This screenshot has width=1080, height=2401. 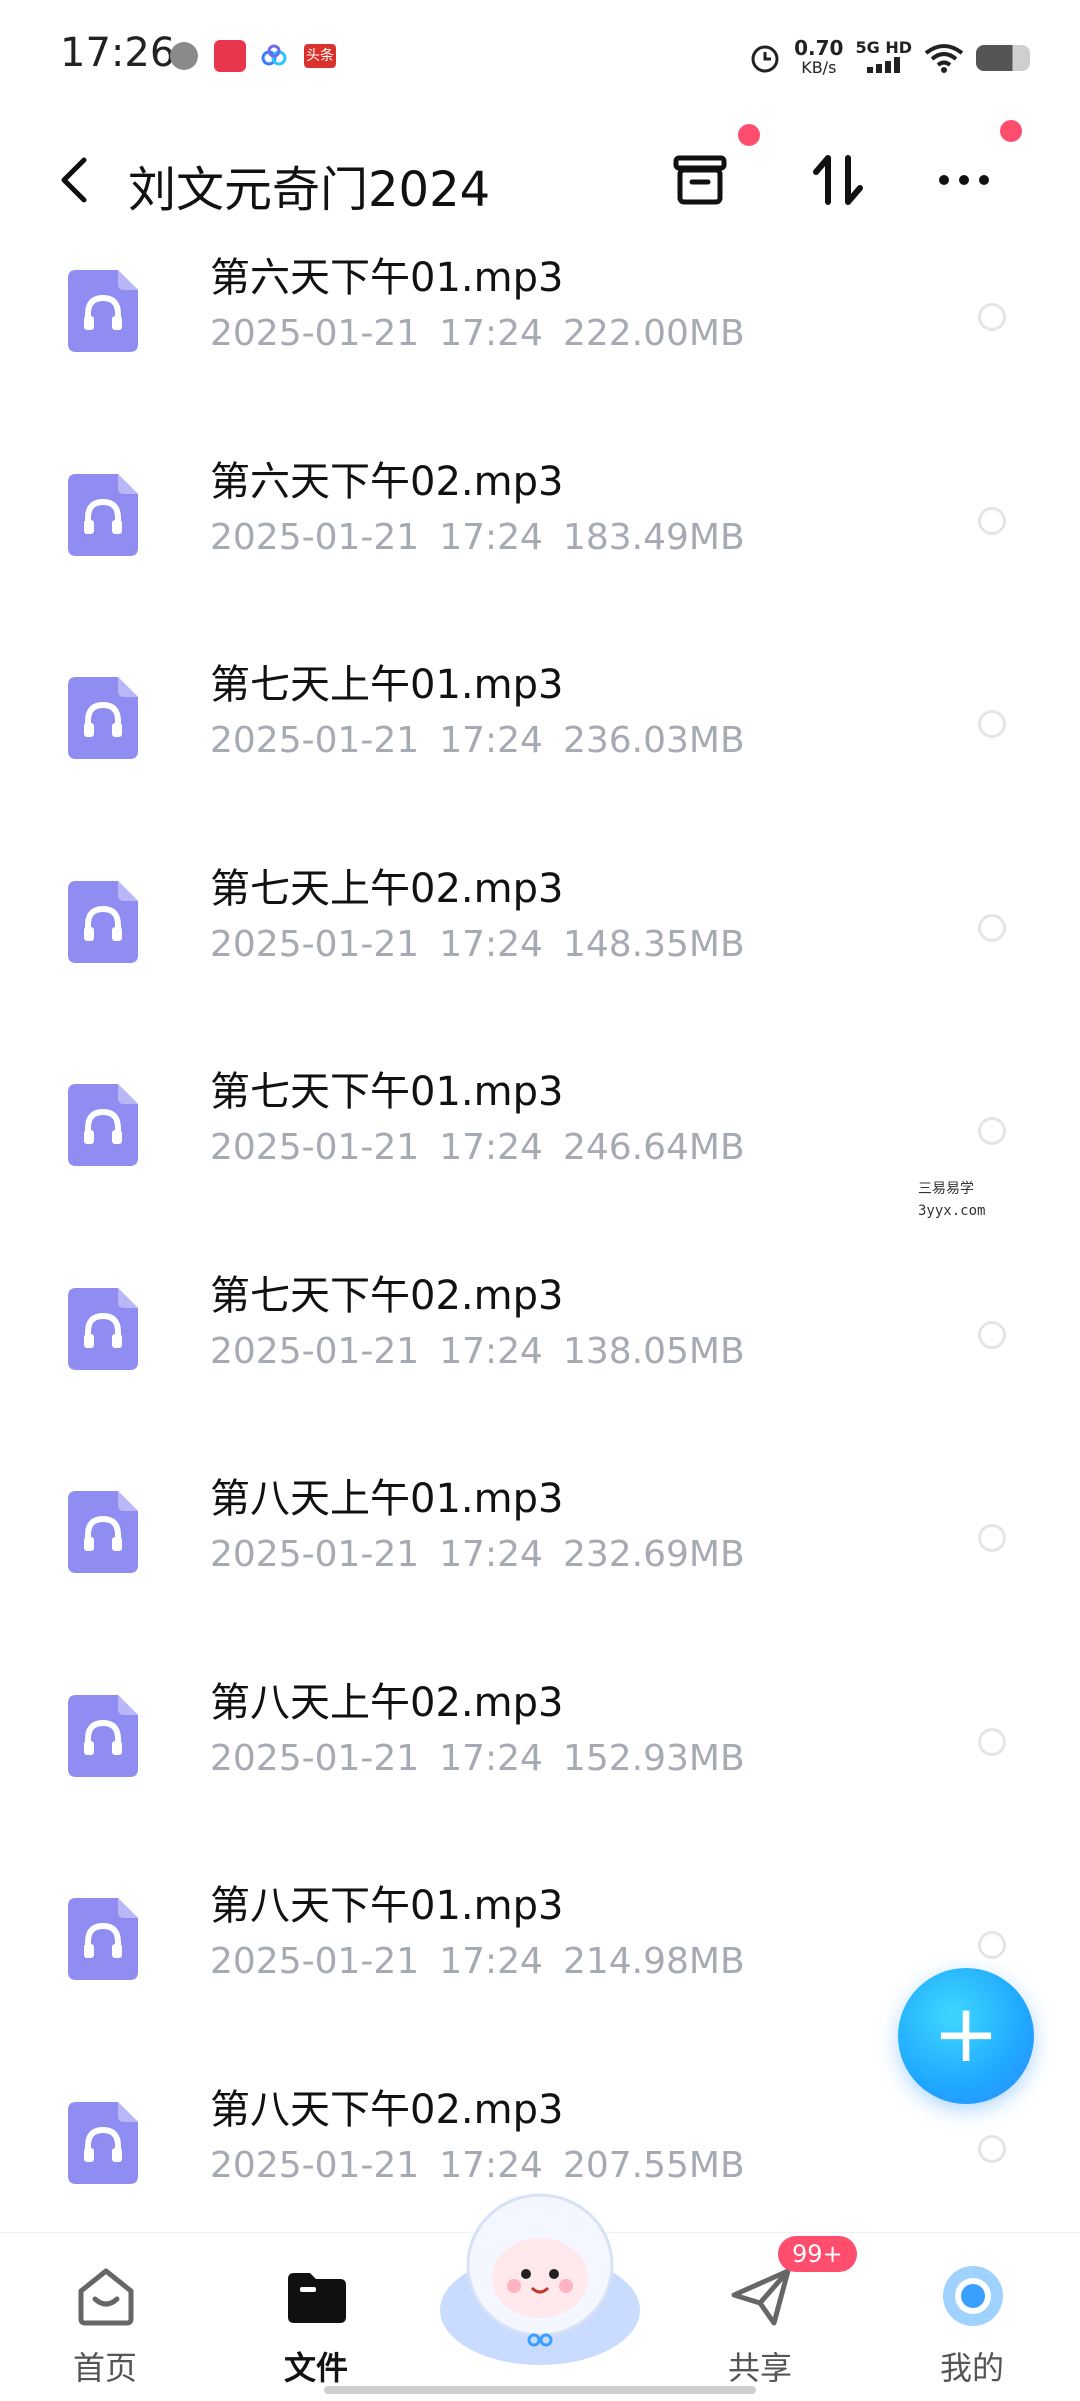 I want to click on mascot-assistant-icon, so click(x=540, y=2270).